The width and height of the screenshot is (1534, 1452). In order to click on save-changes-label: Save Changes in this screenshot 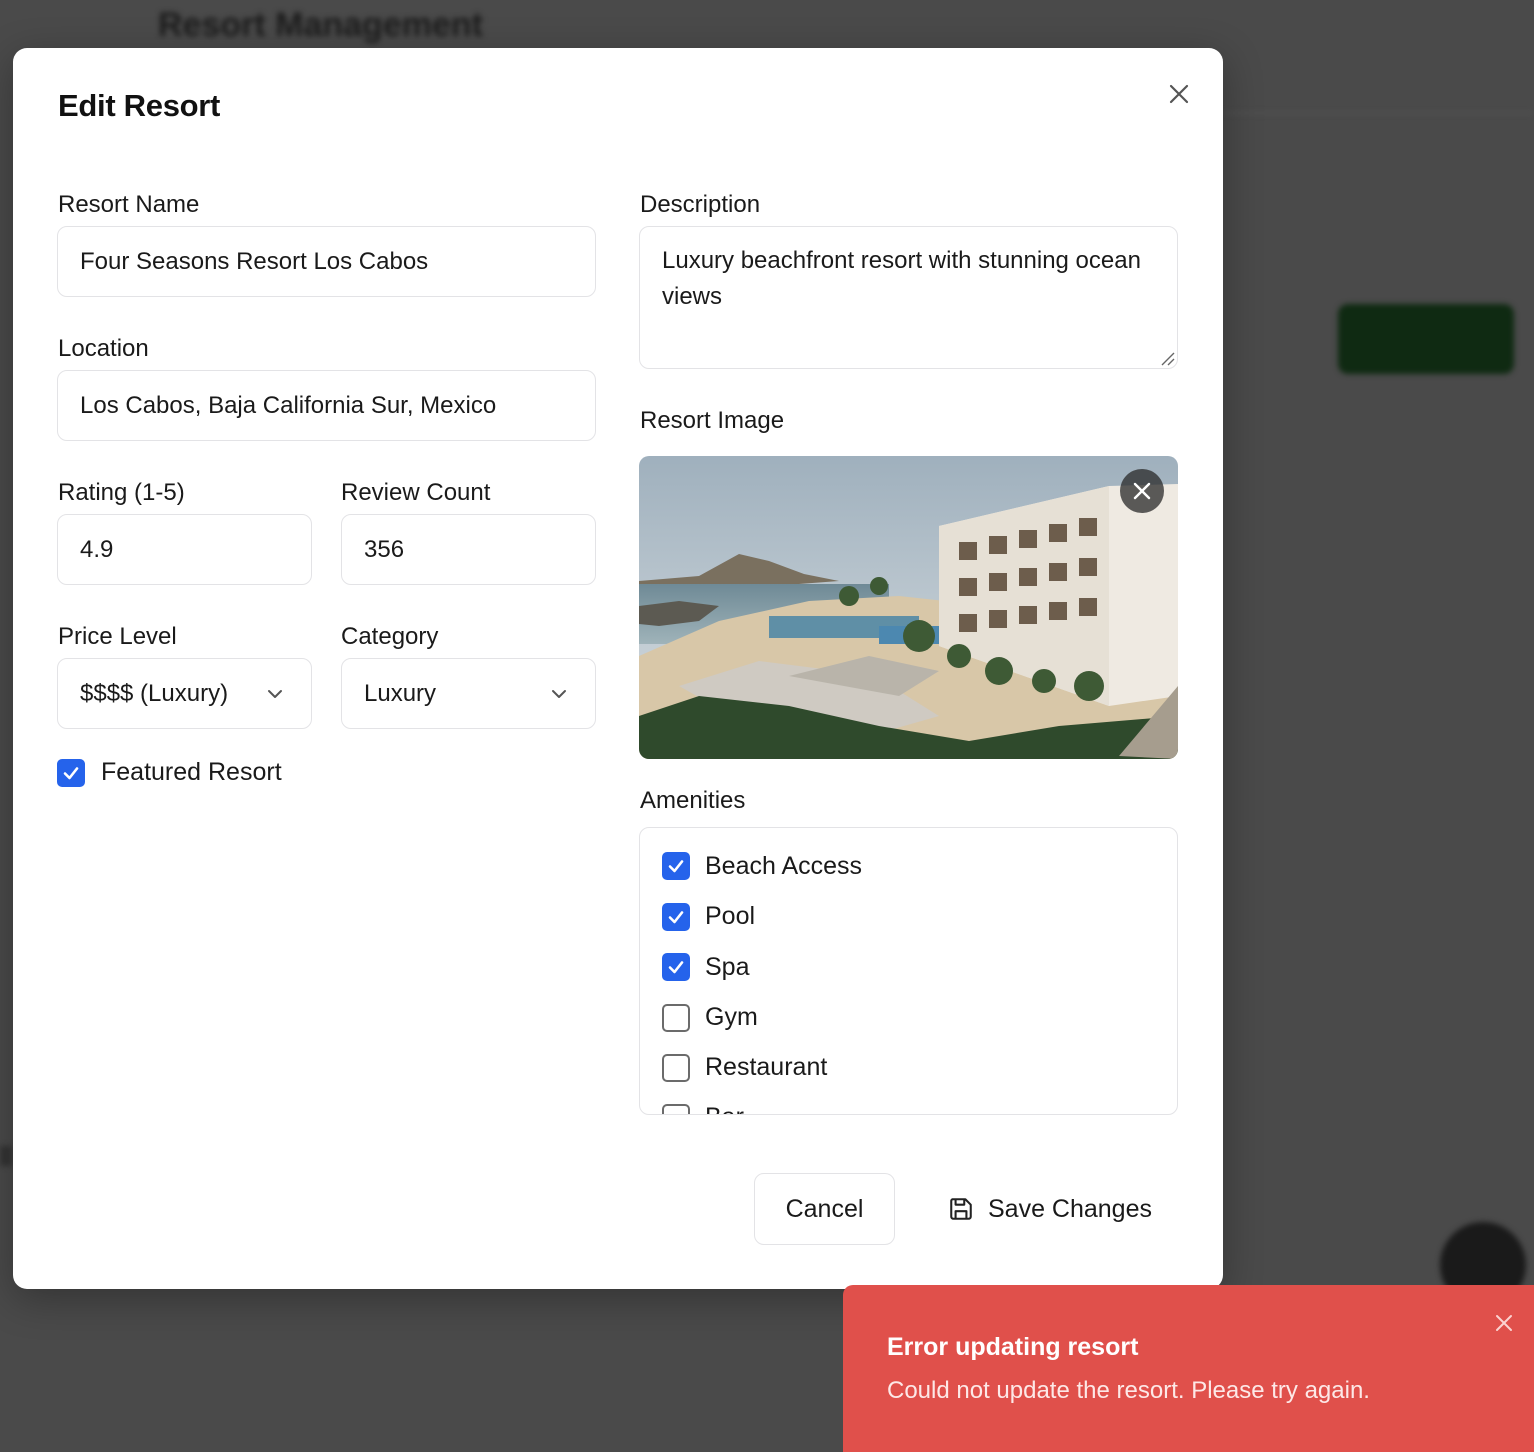, I will do `click(1069, 1208)`.